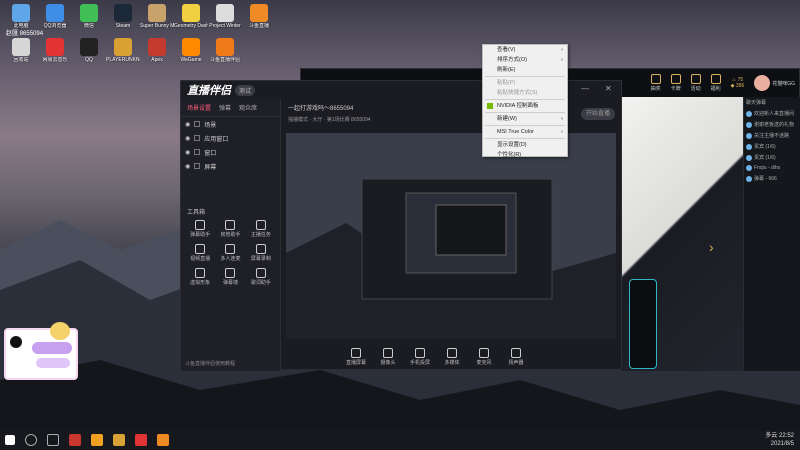  I want to click on desktop-icon: Project Winter, so click(225, 16).